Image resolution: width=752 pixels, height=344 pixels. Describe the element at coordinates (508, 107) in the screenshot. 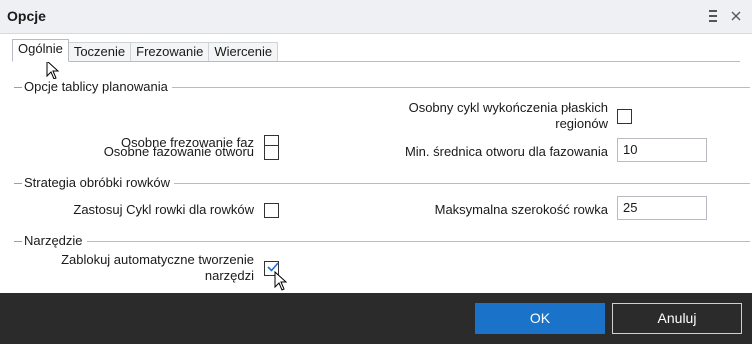

I see `label-separate-finish-cycle-line1: Osobny cykl wykończenia płaskich` at that location.